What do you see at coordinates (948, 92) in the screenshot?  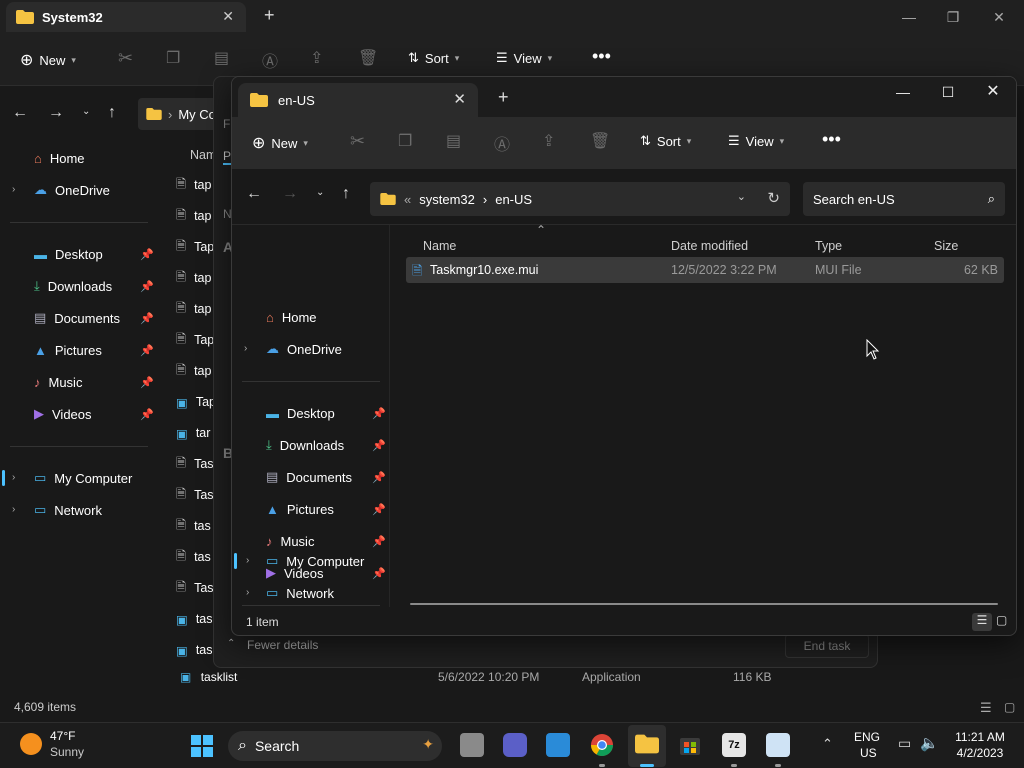 I see `maximize-button: ☐` at bounding box center [948, 92].